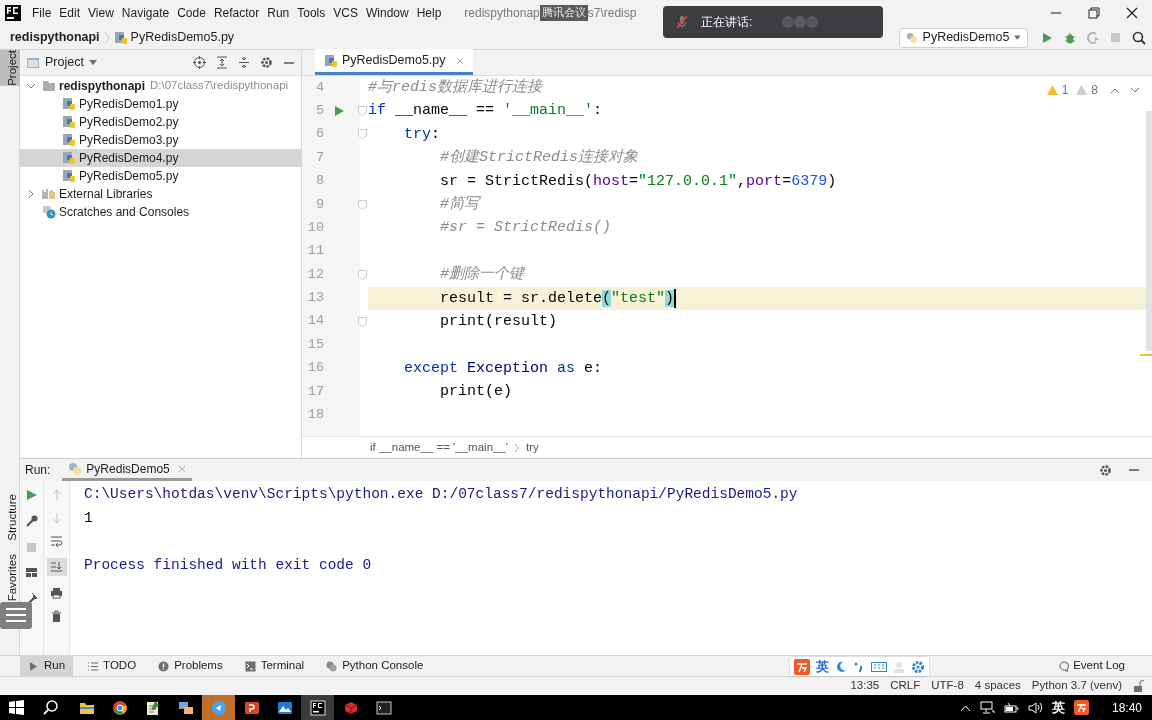  I want to click on tool-window-tab: Problems, so click(190, 666).